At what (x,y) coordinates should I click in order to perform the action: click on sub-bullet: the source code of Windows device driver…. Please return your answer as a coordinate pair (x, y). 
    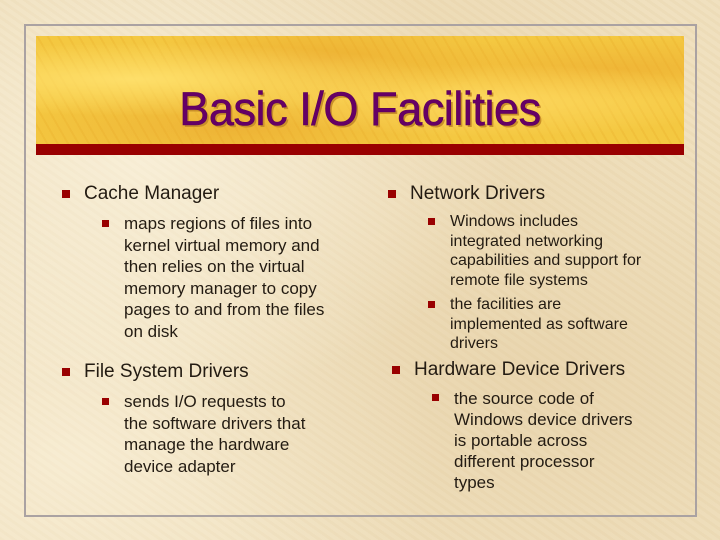
    Looking at the image, I should click on (536, 440).